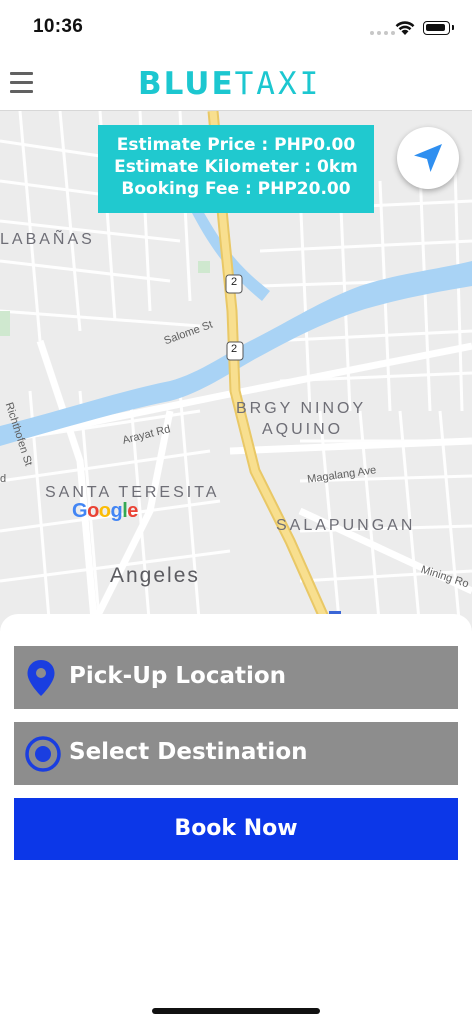  Describe the element at coordinates (186, 84) in the screenshot. I see `logo-text-blue: BLUE` at that location.